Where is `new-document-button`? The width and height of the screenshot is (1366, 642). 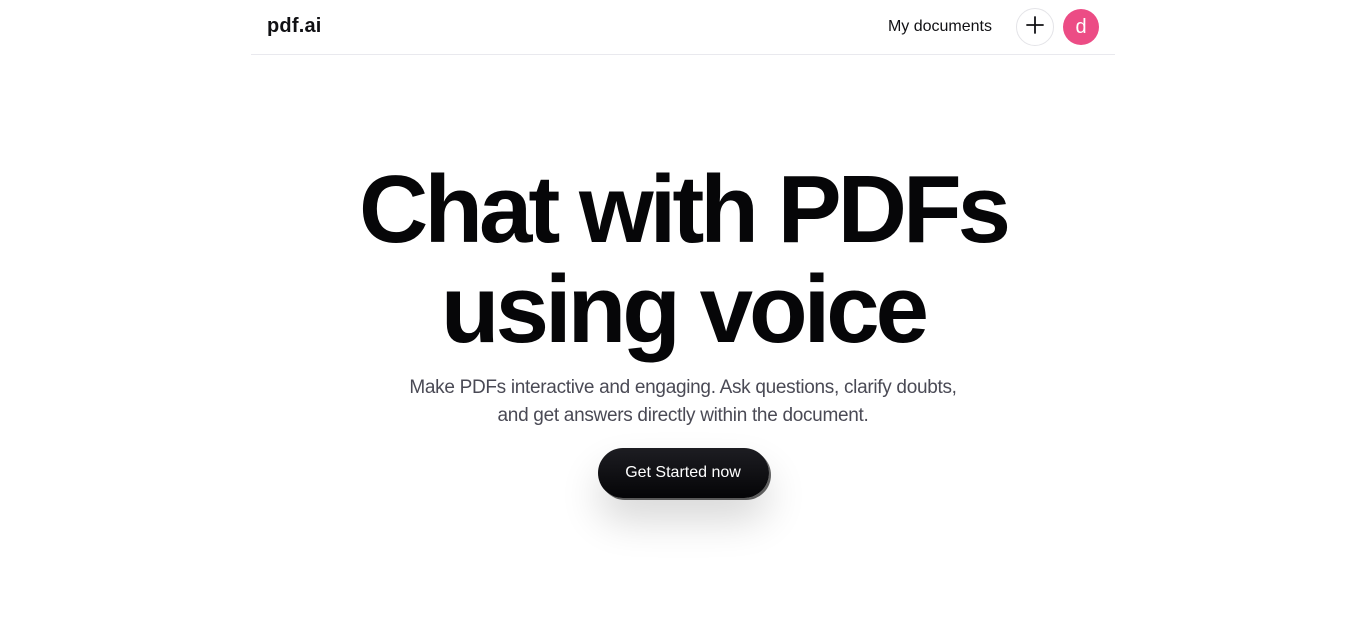 new-document-button is located at coordinates (1035, 27).